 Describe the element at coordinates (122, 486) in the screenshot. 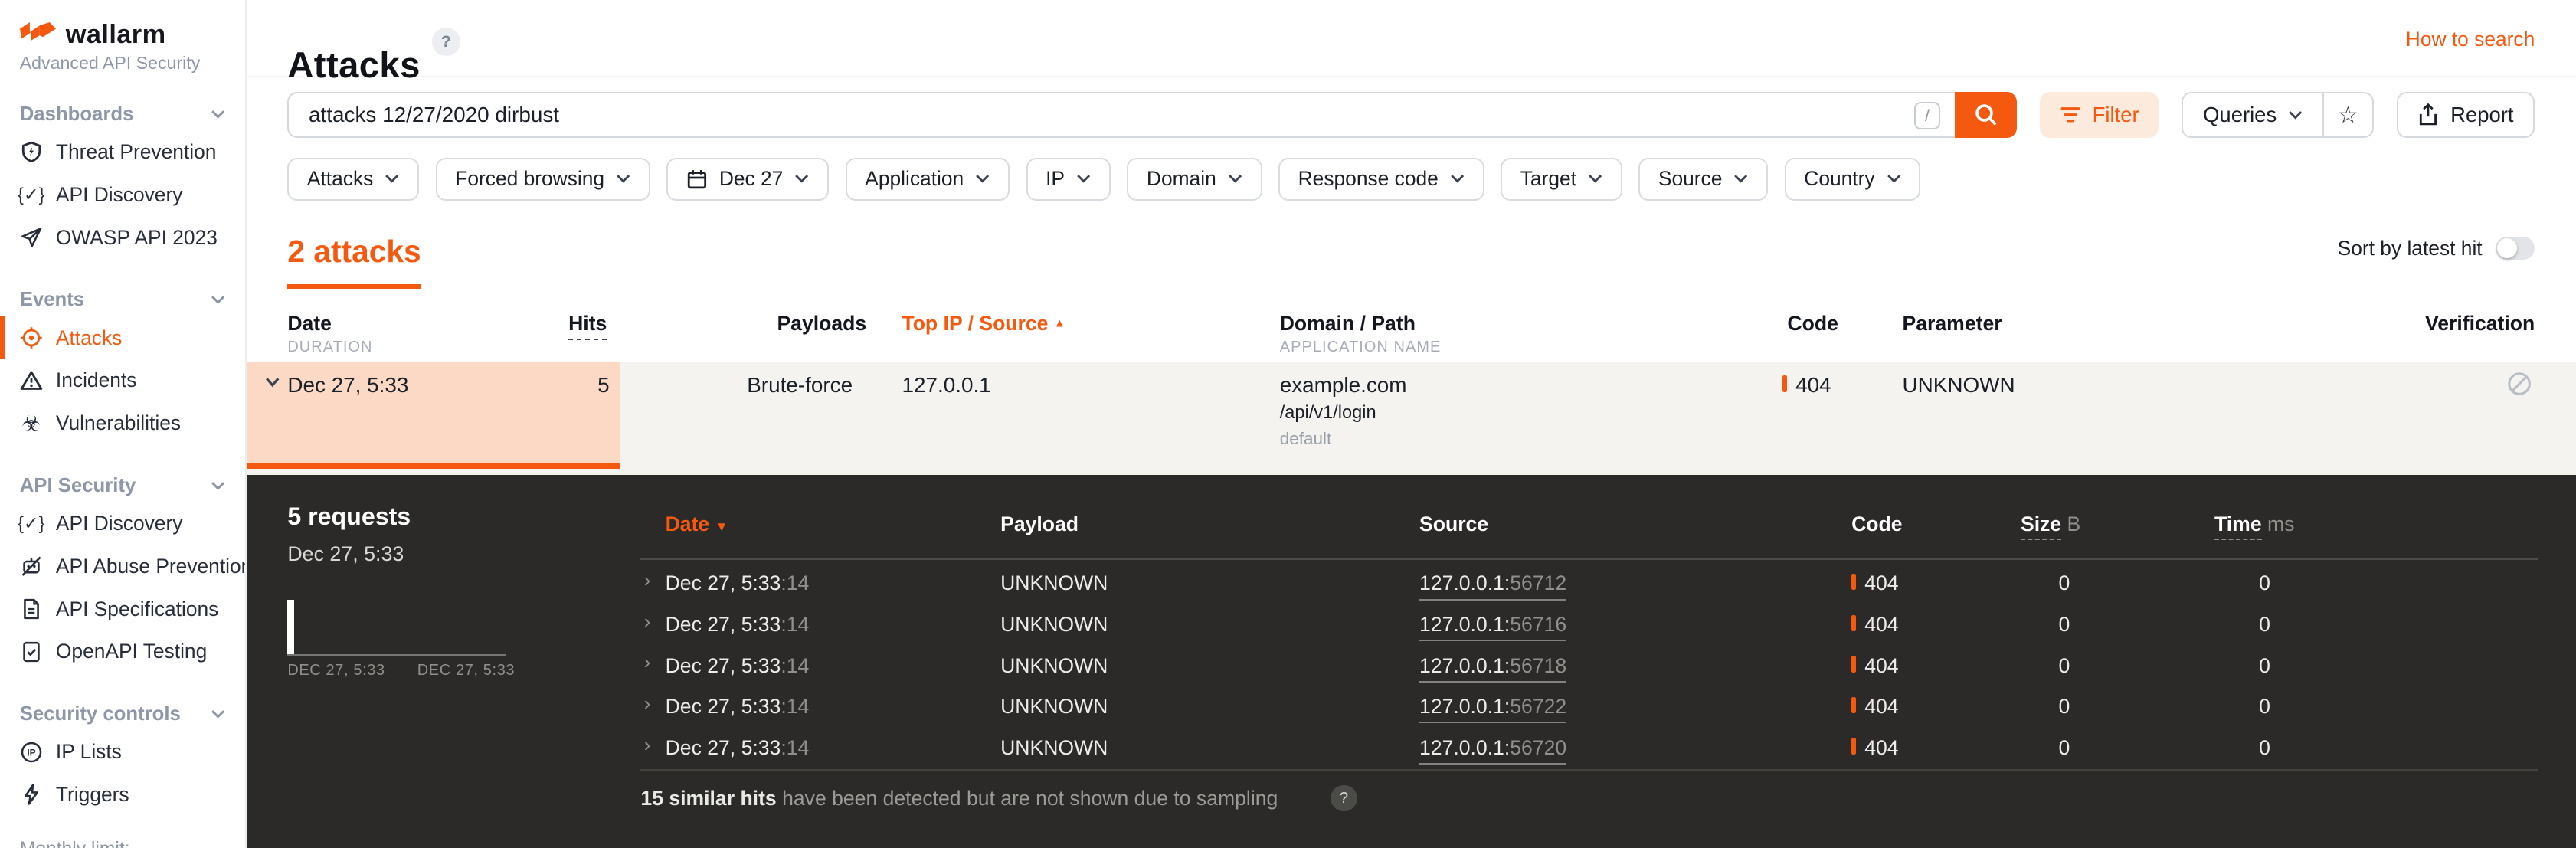

I see `section-header-api-security: API Security` at that location.